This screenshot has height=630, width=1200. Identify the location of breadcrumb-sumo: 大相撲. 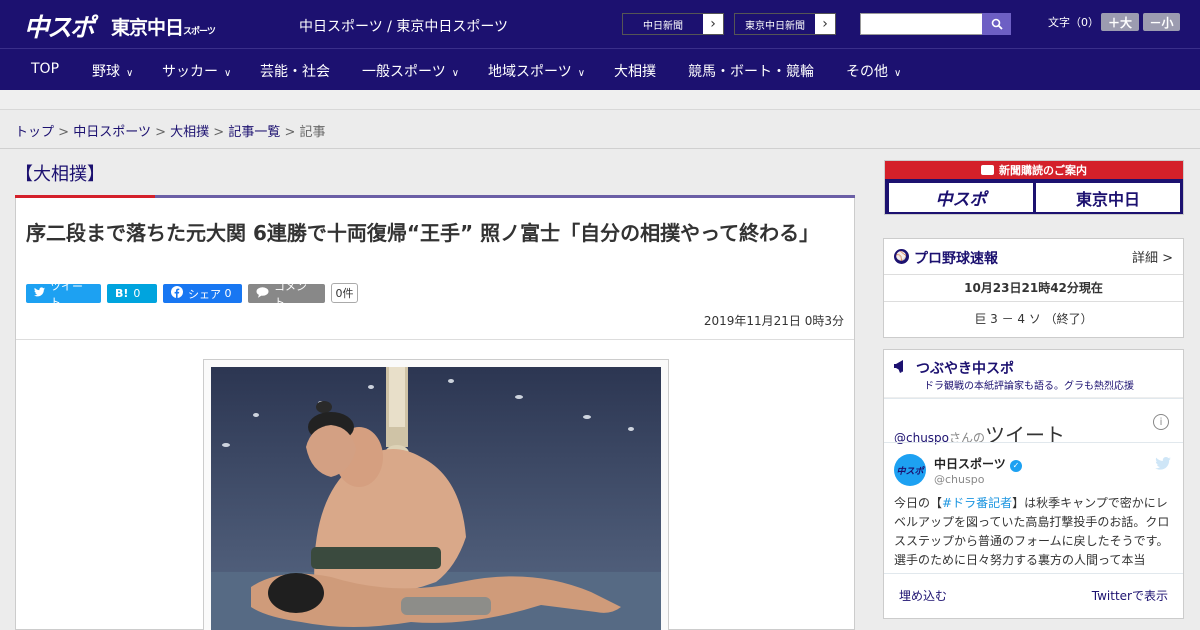
(189, 132).